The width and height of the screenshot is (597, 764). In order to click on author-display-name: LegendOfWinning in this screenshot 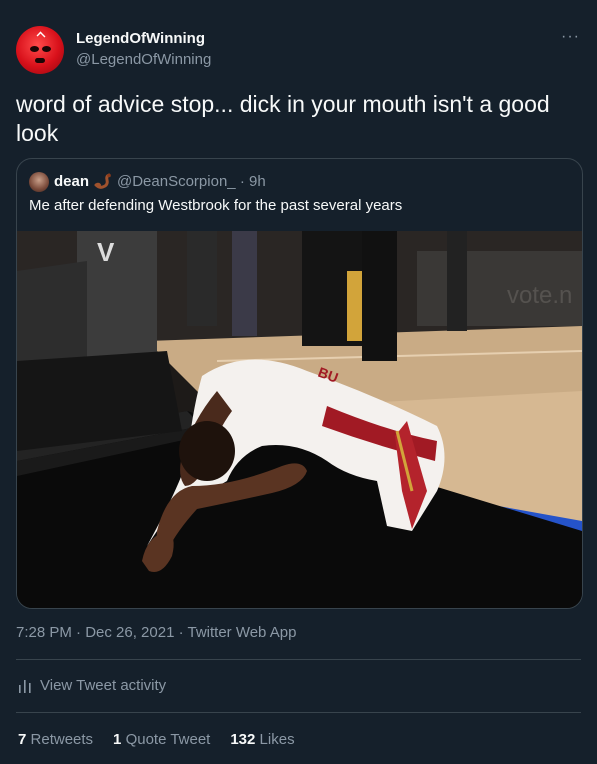, I will do `click(140, 38)`.